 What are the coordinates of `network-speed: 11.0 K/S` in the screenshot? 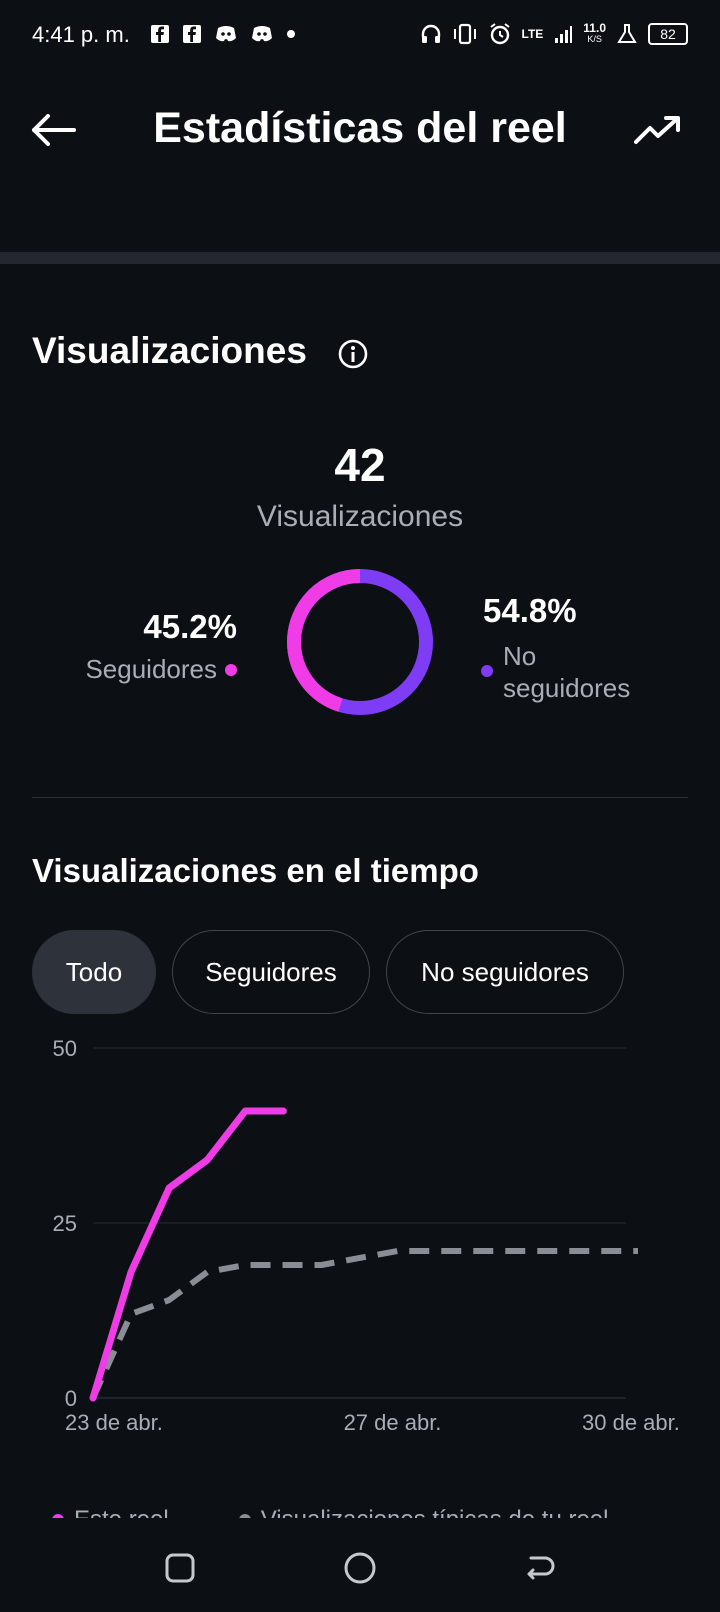 It's located at (594, 33).